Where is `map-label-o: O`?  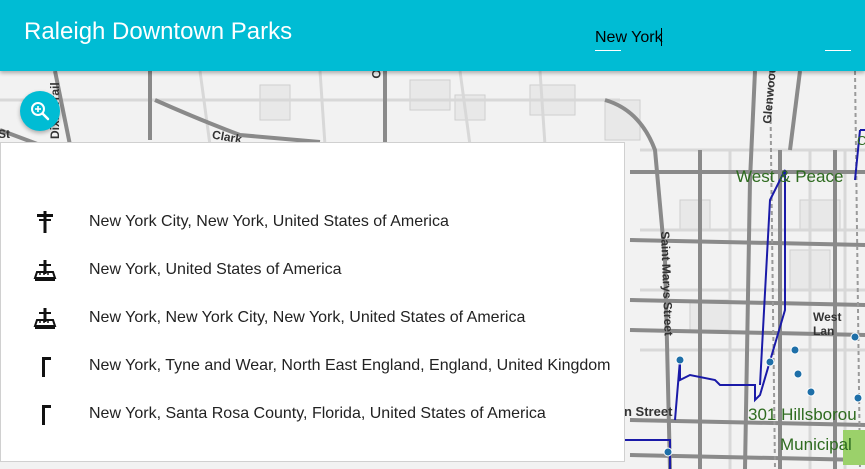 map-label-o: O is located at coordinates (376, 75).